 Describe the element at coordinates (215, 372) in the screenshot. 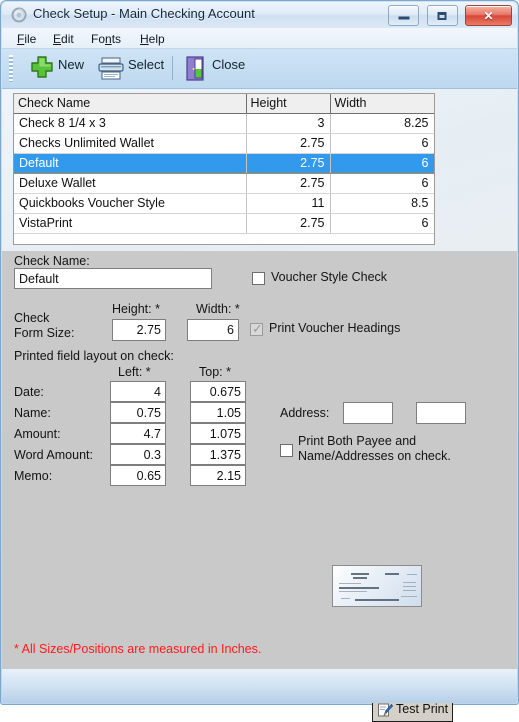

I see `top-column-label: Top: *` at that location.